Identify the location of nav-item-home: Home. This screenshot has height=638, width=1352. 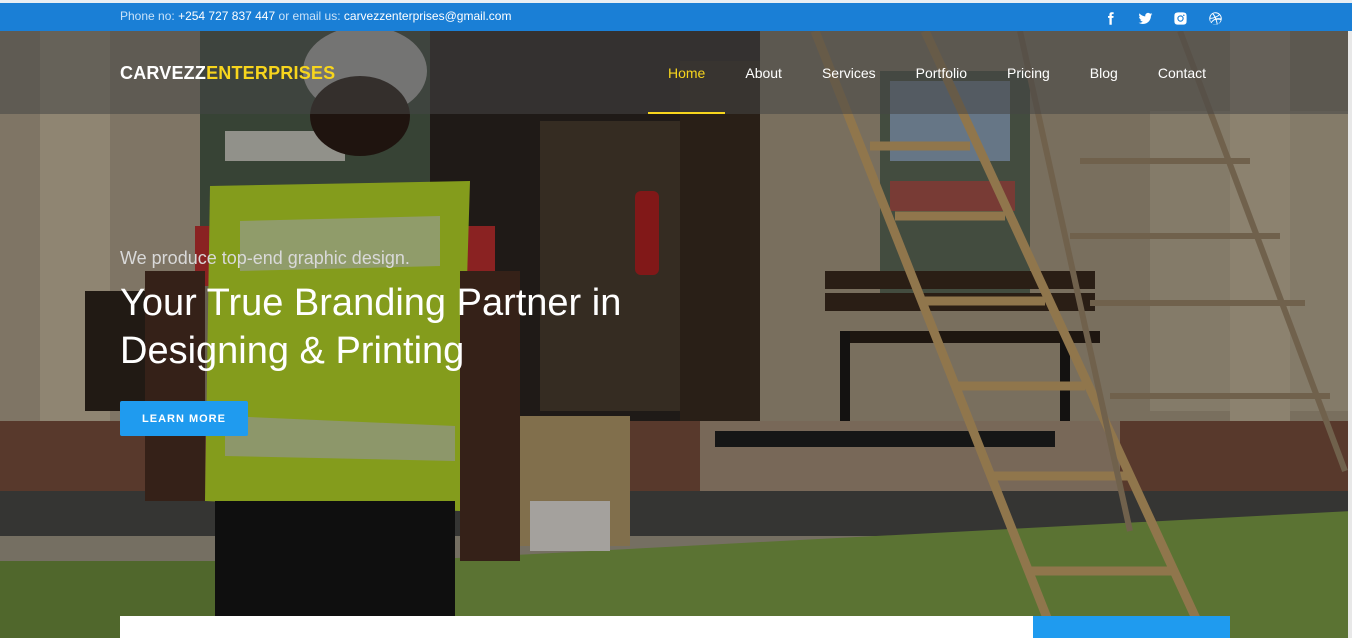
(687, 72).